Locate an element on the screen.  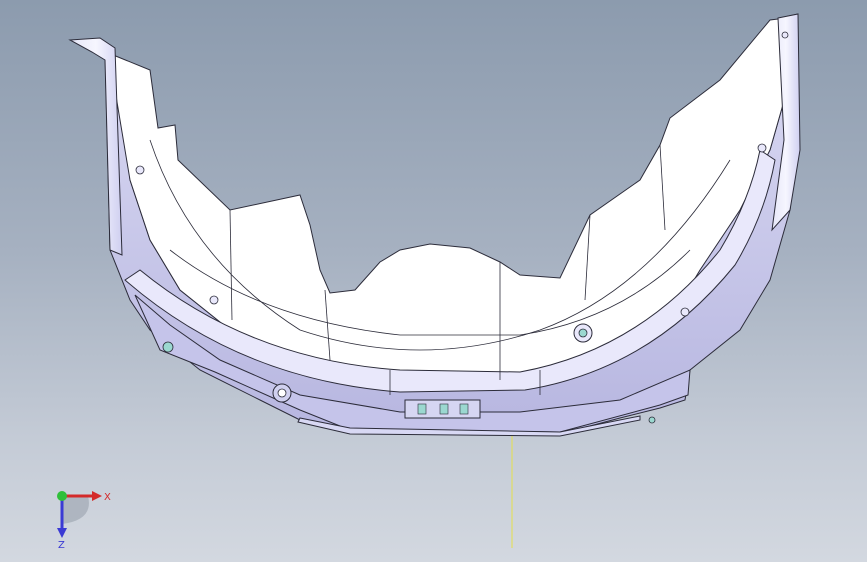
x-axis-label: X is located at coordinates (107, 497).